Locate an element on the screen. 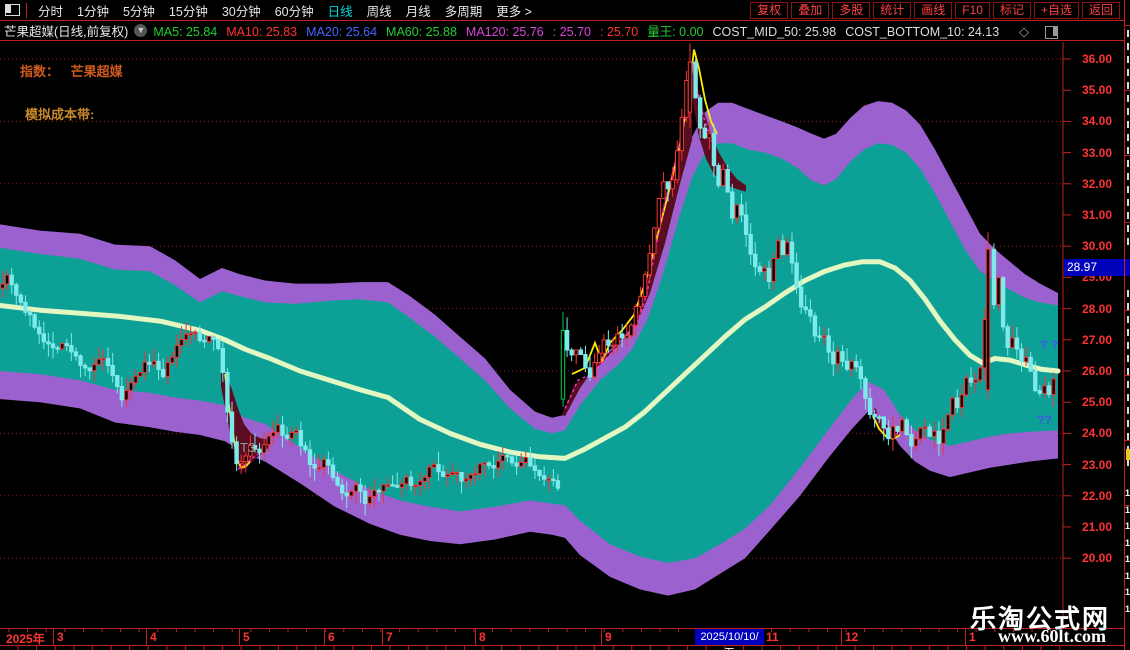 This screenshot has height=650, width=1130. price-axis-label: 24.00 is located at coordinates (1097, 433).